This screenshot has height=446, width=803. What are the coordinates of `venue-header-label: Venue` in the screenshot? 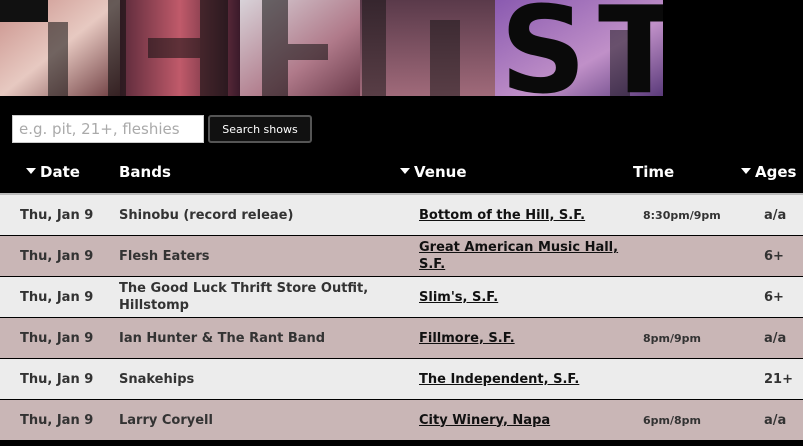 It's located at (440, 172).